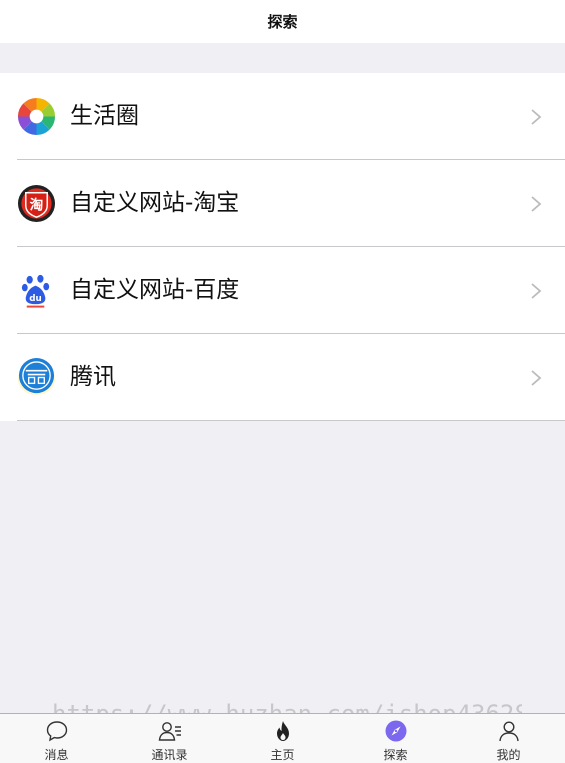  What do you see at coordinates (282, 755) in the screenshot?
I see `tab-label: 主页` at bounding box center [282, 755].